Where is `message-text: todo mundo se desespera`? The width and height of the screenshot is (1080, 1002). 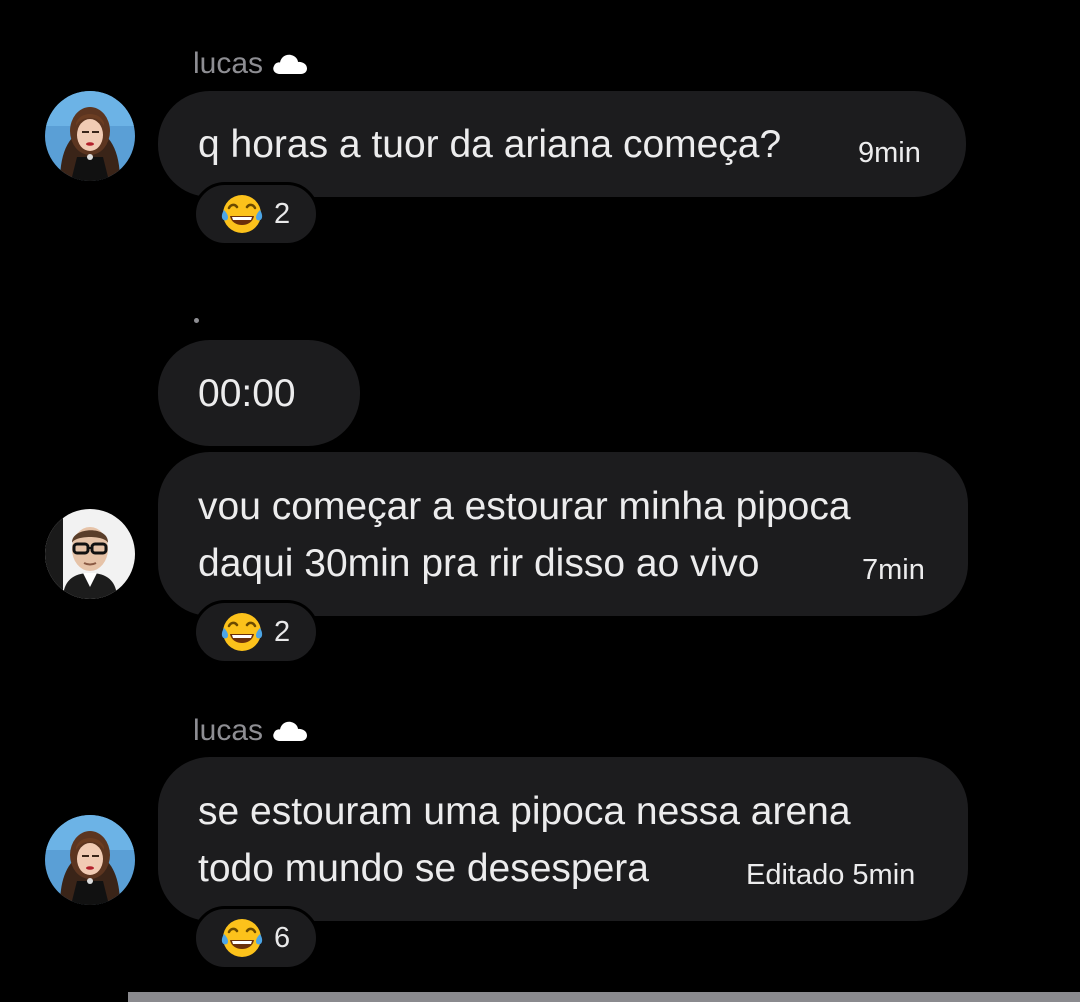 message-text: todo mundo se desespera is located at coordinates (423, 868).